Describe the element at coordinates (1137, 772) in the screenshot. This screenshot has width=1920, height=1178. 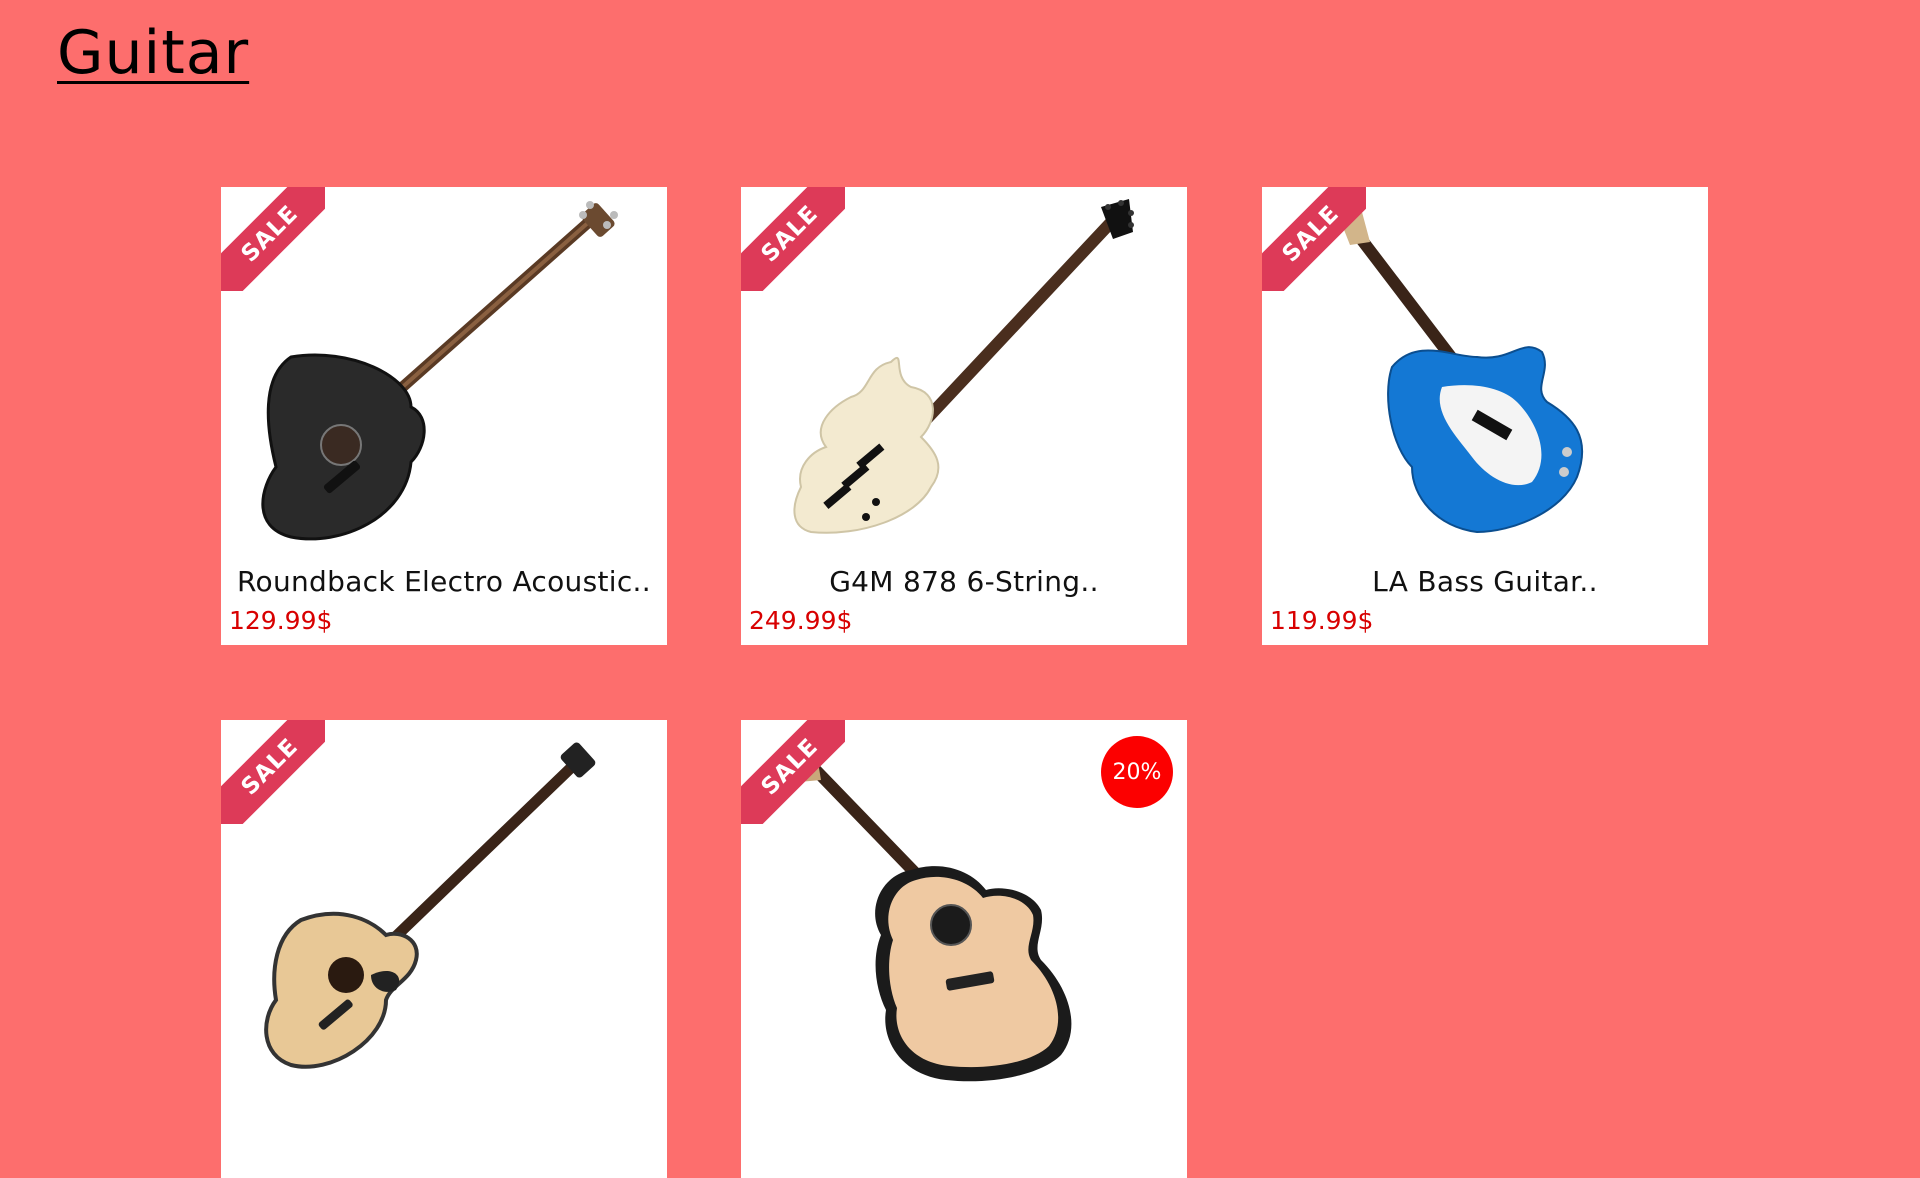
I see `discount-badge: 20%` at that location.